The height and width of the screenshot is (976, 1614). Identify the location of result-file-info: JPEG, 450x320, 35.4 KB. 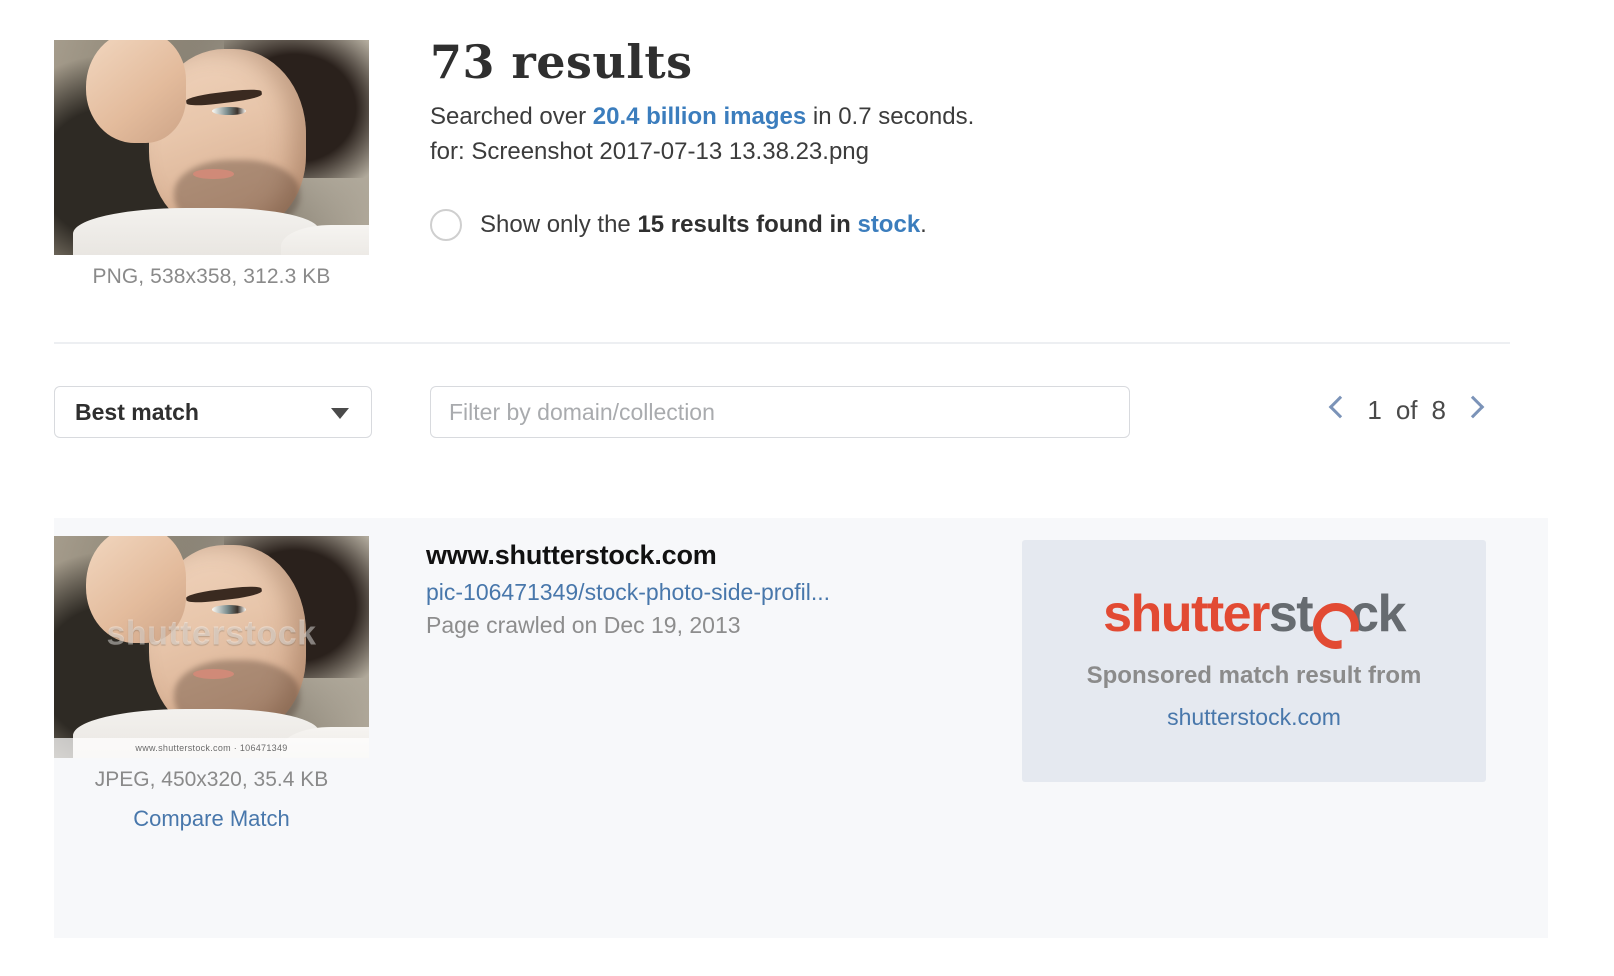
(211, 779).